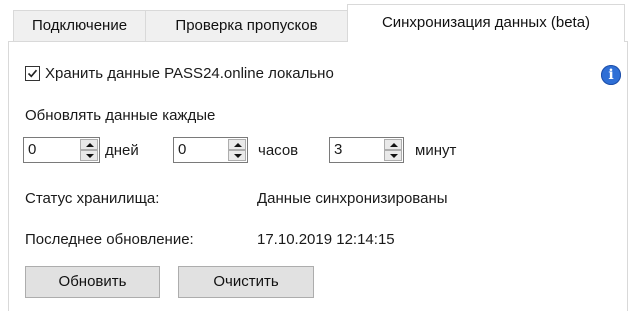 This screenshot has width=635, height=321. Describe the element at coordinates (61, 150) in the screenshot. I see `days-spinner: 0` at that location.